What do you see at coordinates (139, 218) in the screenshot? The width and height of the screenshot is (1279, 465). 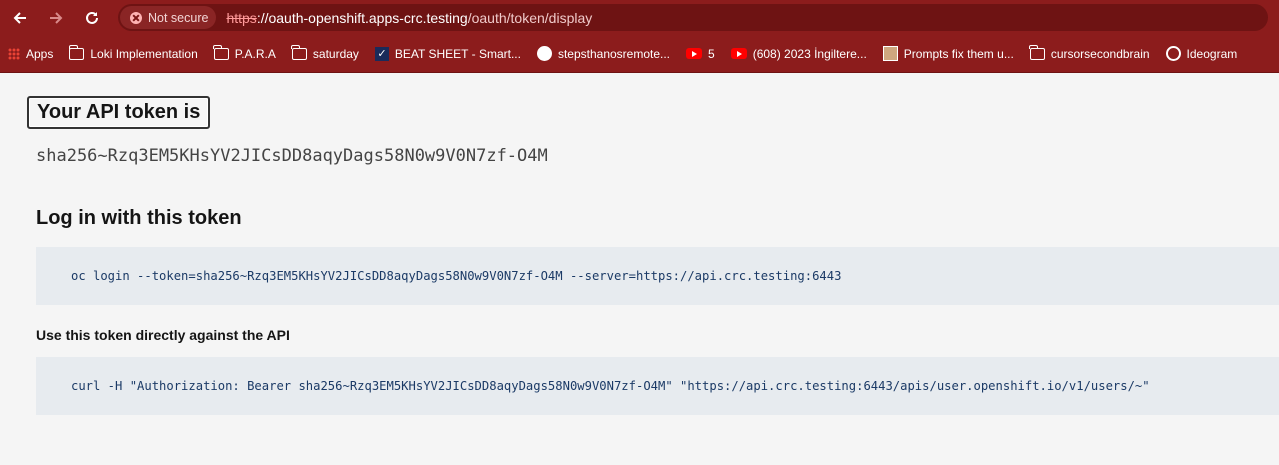 I see `login-heading: Log in with this token` at bounding box center [139, 218].